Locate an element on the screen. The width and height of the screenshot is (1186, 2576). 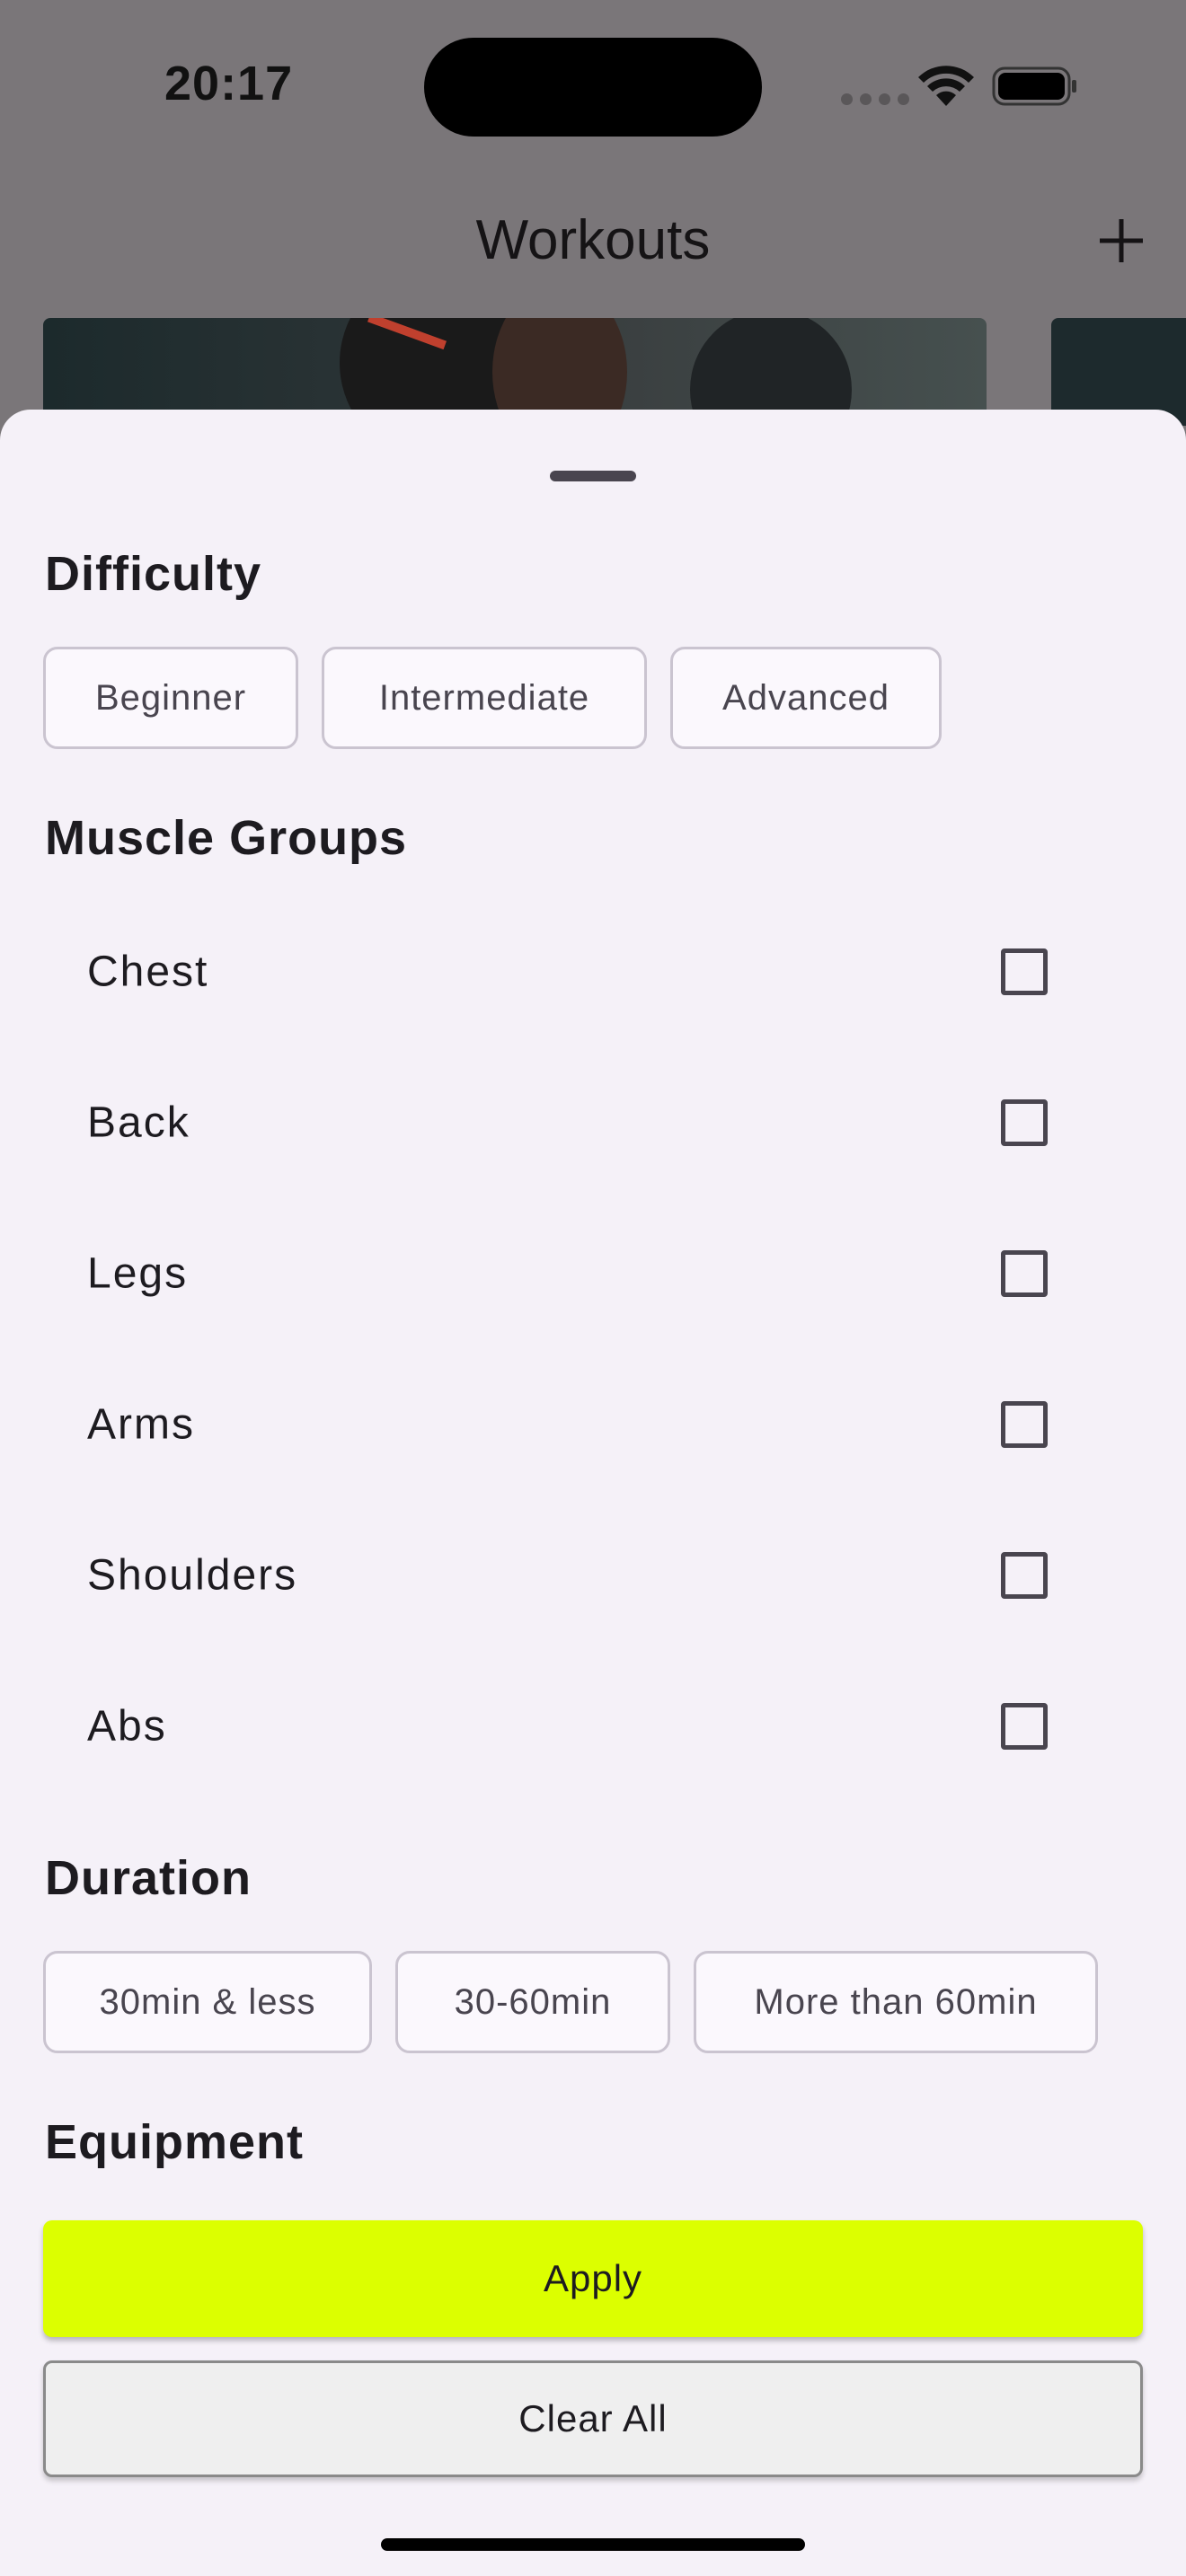
muscle-item-label: Abs is located at coordinates (127, 1726).